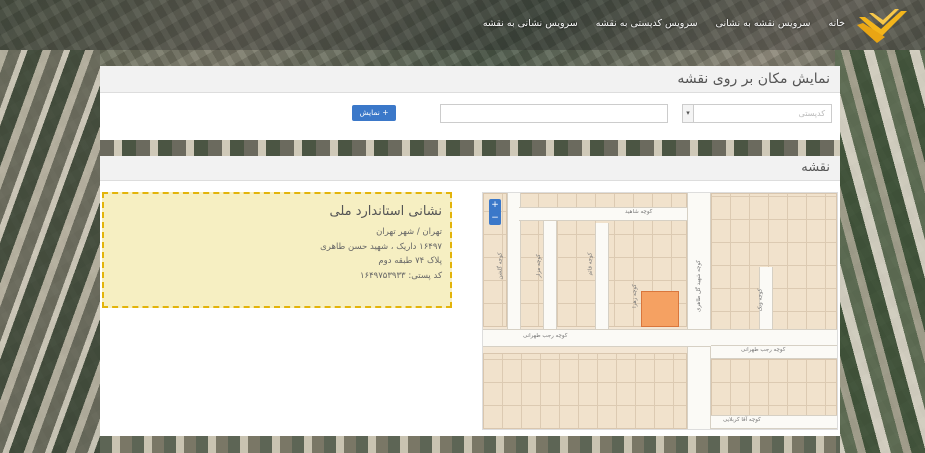  Describe the element at coordinates (639, 212) in the screenshot. I see `road-label: کوچه شاهید` at that location.